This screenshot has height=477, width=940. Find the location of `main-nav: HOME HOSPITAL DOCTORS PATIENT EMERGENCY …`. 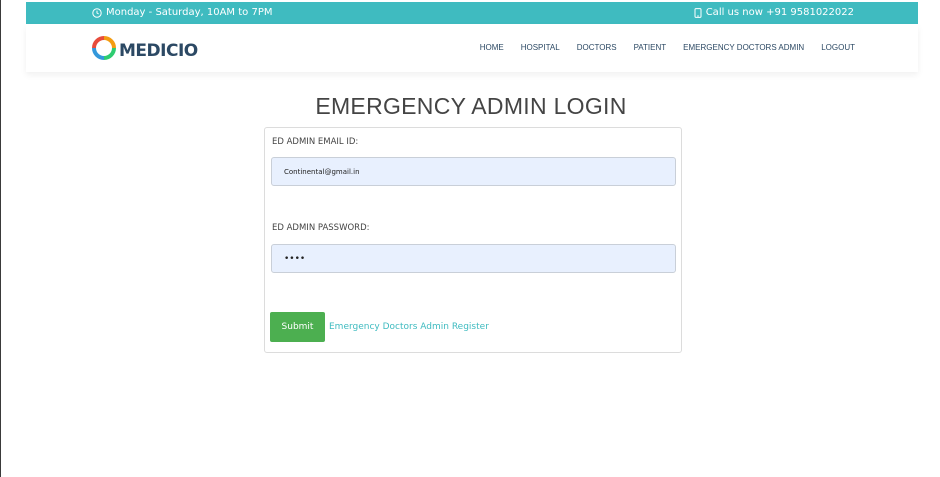

main-nav: HOME HOSPITAL DOCTORS PATIENT EMERGENCY … is located at coordinates (667, 47).